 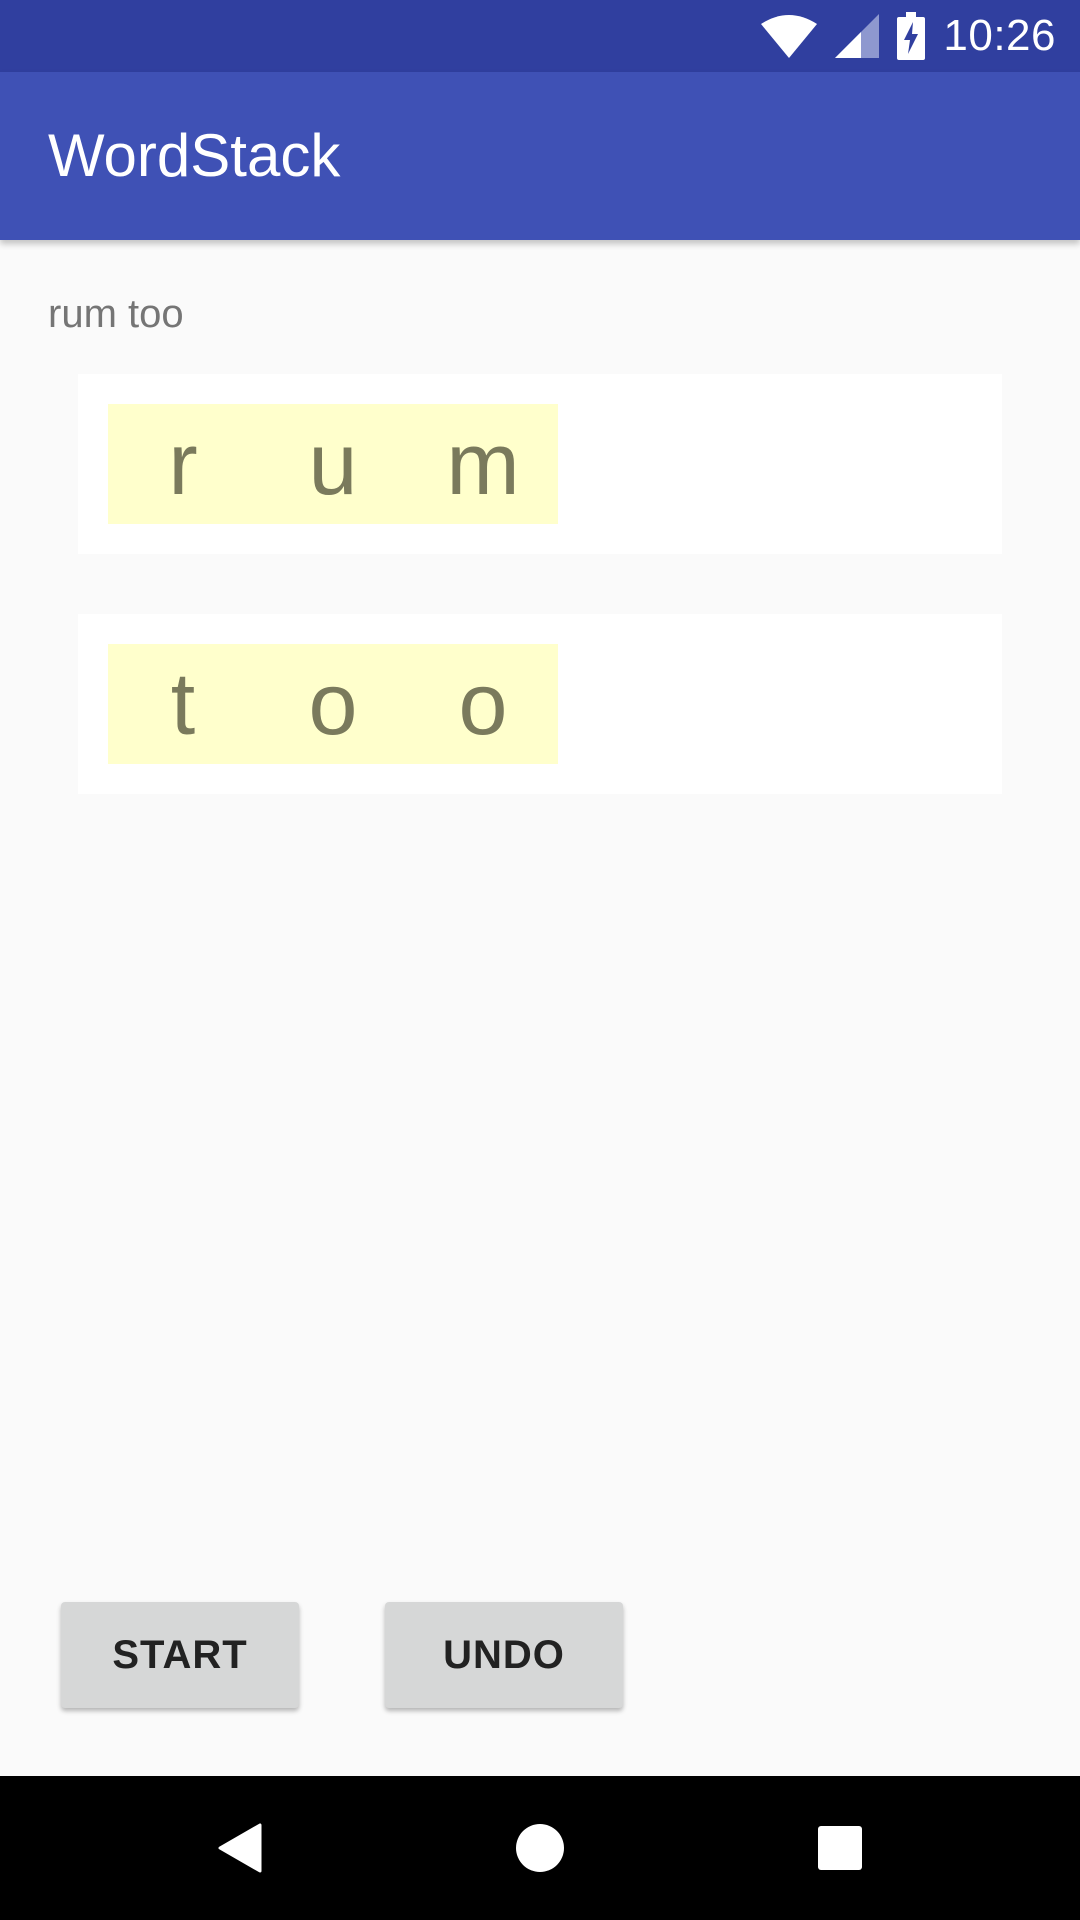 I want to click on wifi-icon, so click(x=789, y=36).